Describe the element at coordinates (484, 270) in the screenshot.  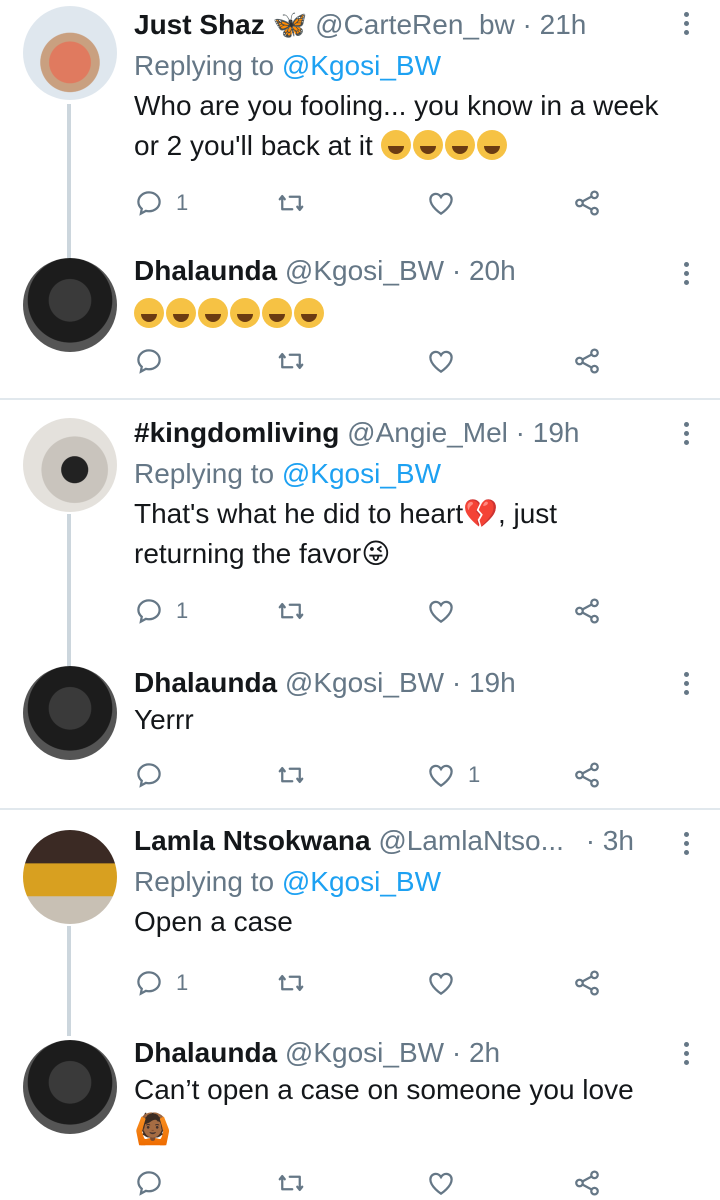
I see `timestamp: · 20h` at that location.